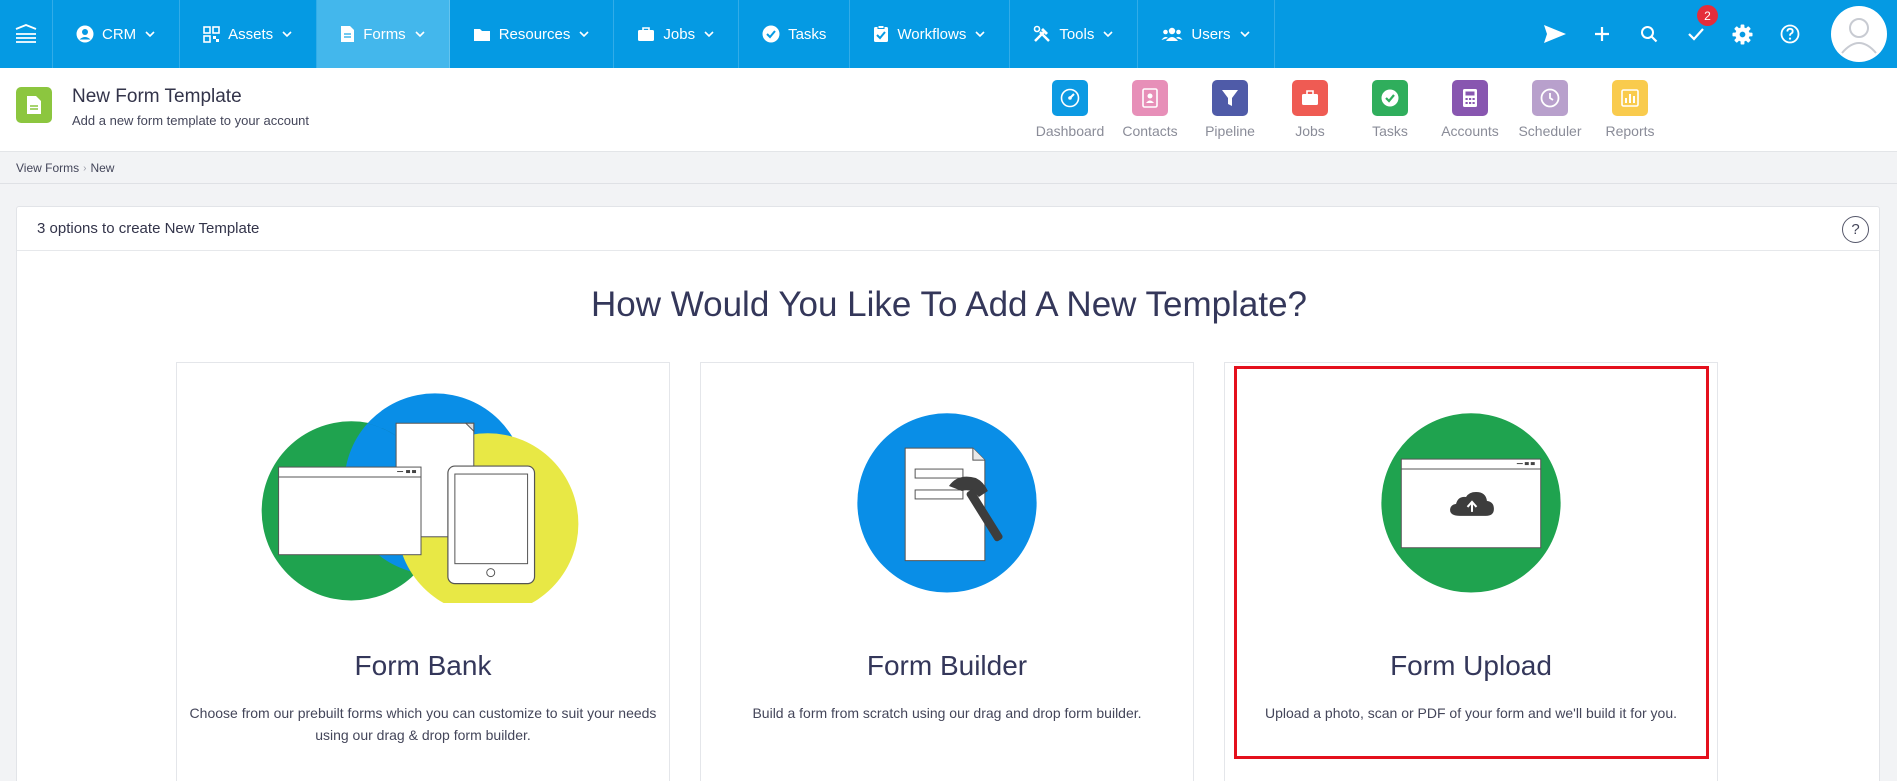 This screenshot has height=781, width=1897. Describe the element at coordinates (157, 96) in the screenshot. I see `page-title: New Form Template` at that location.